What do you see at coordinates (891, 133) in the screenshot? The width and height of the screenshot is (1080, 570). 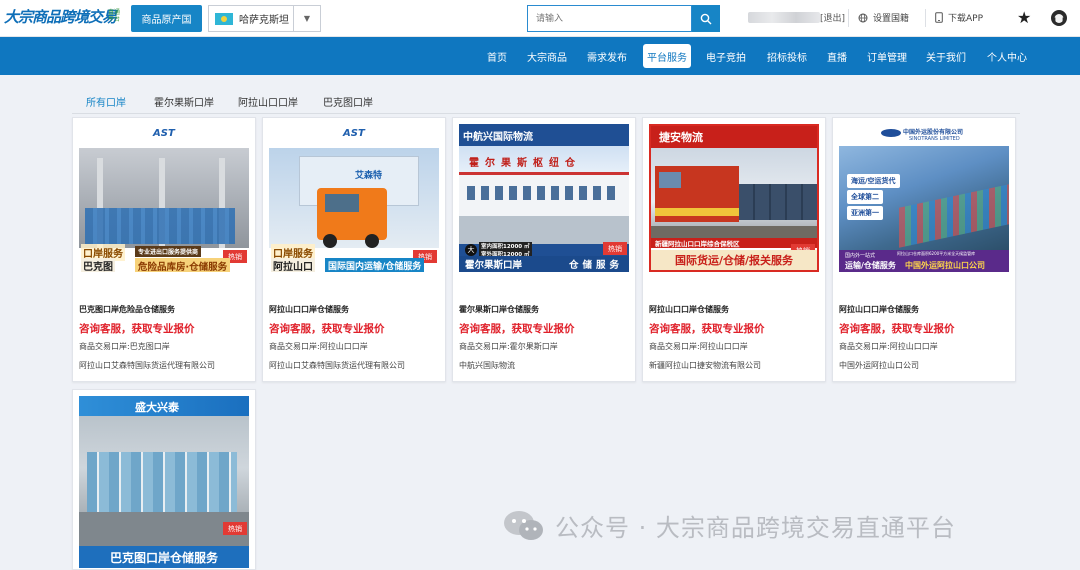 I see `sinotrans-logo-icon` at bounding box center [891, 133].